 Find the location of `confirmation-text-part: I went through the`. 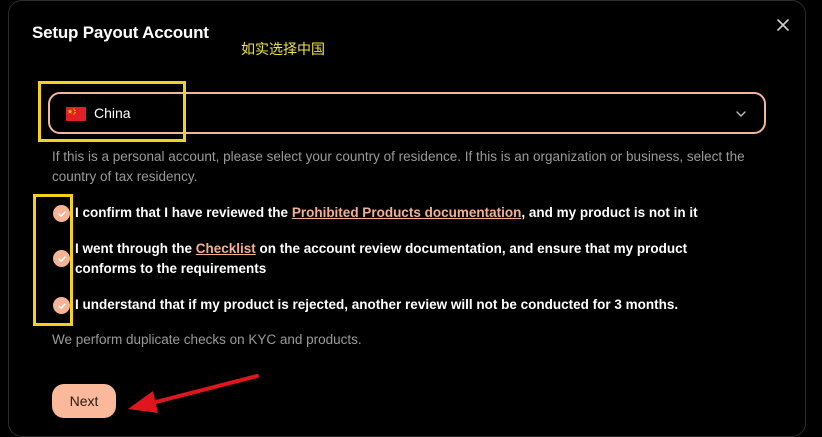

confirmation-text-part: I went through the is located at coordinates (135, 248).